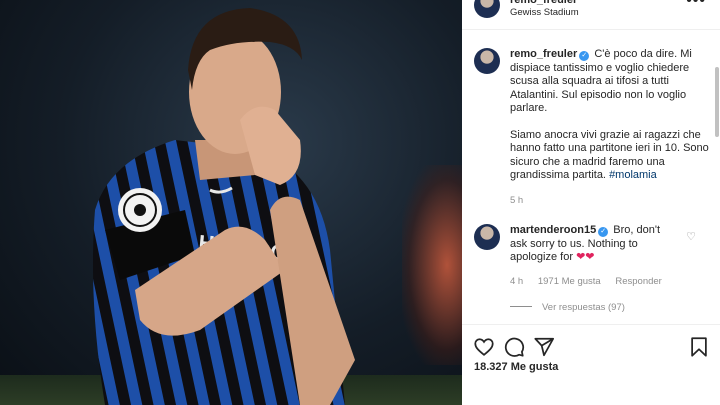 The image size is (720, 405). I want to click on author-avatar, so click(487, 9).